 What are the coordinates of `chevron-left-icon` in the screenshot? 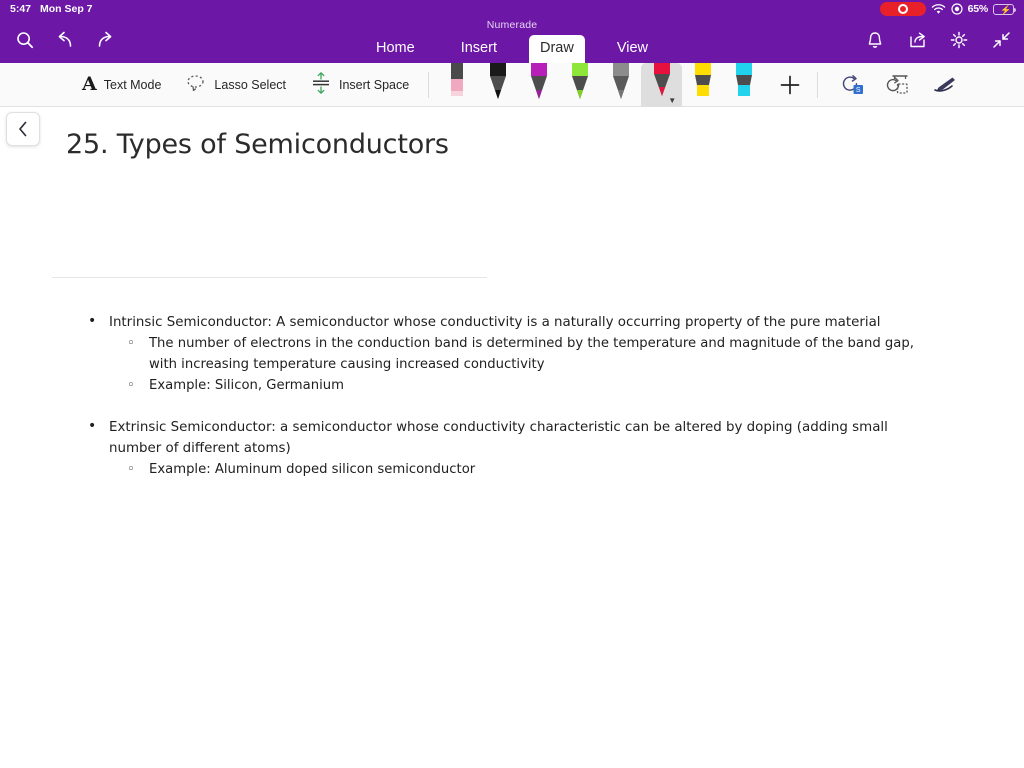 It's located at (23, 129).